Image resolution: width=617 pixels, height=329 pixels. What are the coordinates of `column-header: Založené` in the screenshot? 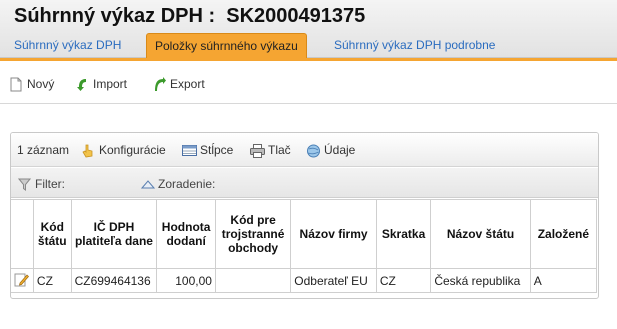 It's located at (563, 234).